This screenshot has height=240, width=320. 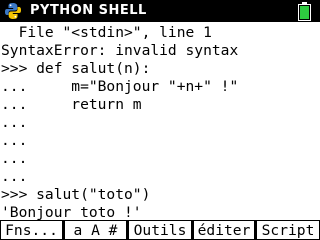 What do you see at coordinates (288, 230) in the screenshot?
I see `menu-script-button: Script` at bounding box center [288, 230].